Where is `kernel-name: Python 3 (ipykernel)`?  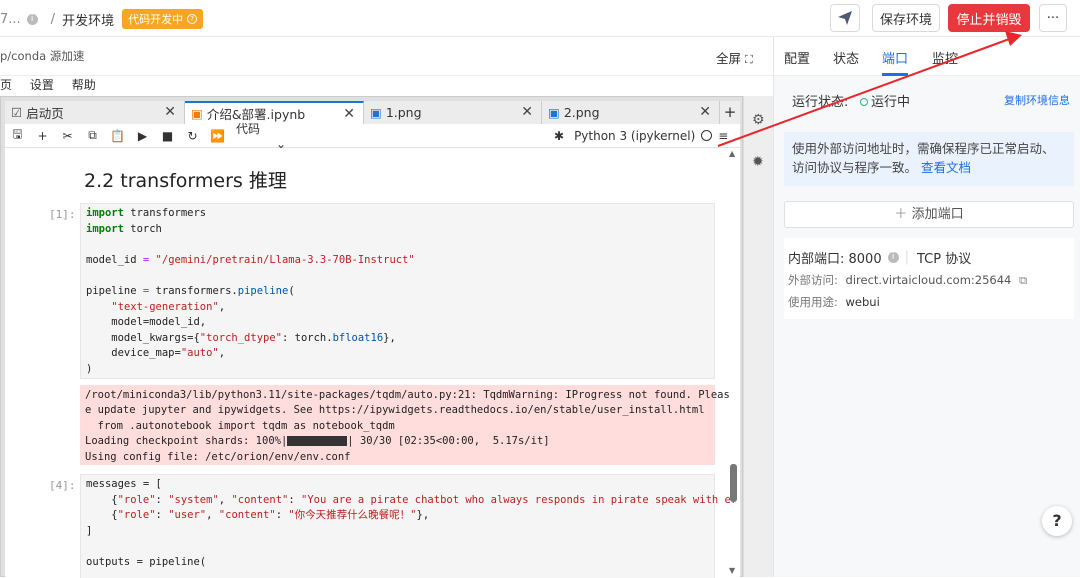
kernel-name: Python 3 (ipykernel) is located at coordinates (634, 136).